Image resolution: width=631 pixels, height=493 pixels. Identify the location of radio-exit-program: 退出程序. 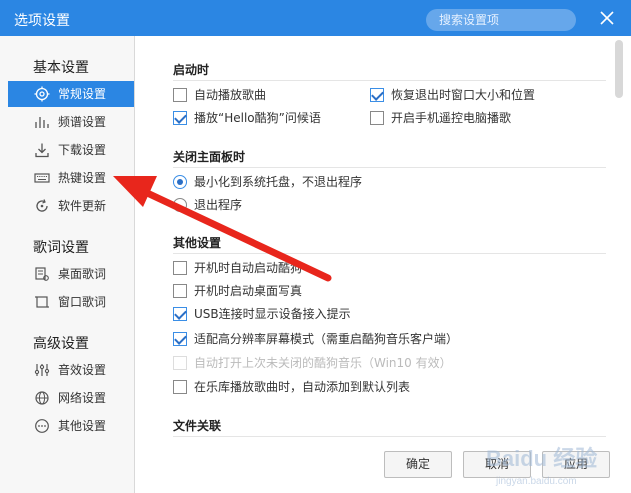
(207, 205).